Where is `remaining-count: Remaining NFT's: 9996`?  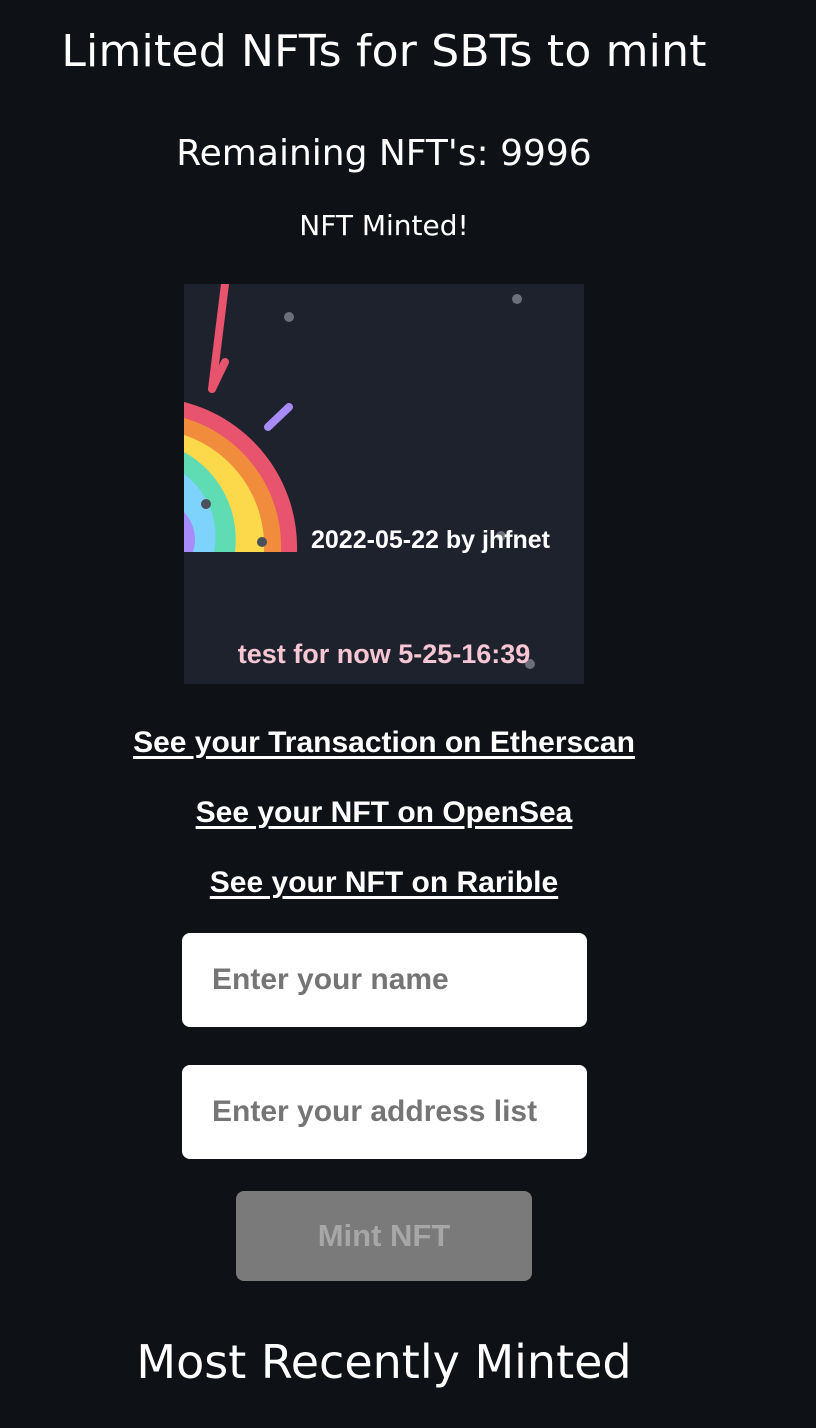 remaining-count: Remaining NFT's: 9996 is located at coordinates (384, 153).